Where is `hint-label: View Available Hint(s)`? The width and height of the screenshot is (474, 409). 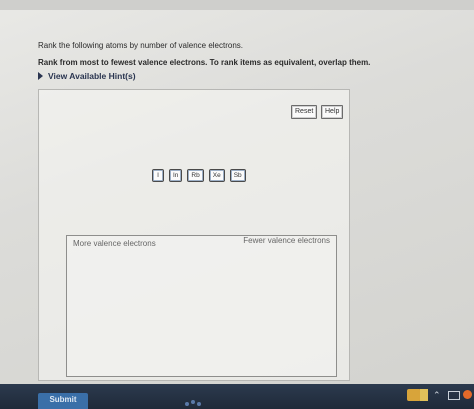 hint-label: View Available Hint(s) is located at coordinates (92, 76).